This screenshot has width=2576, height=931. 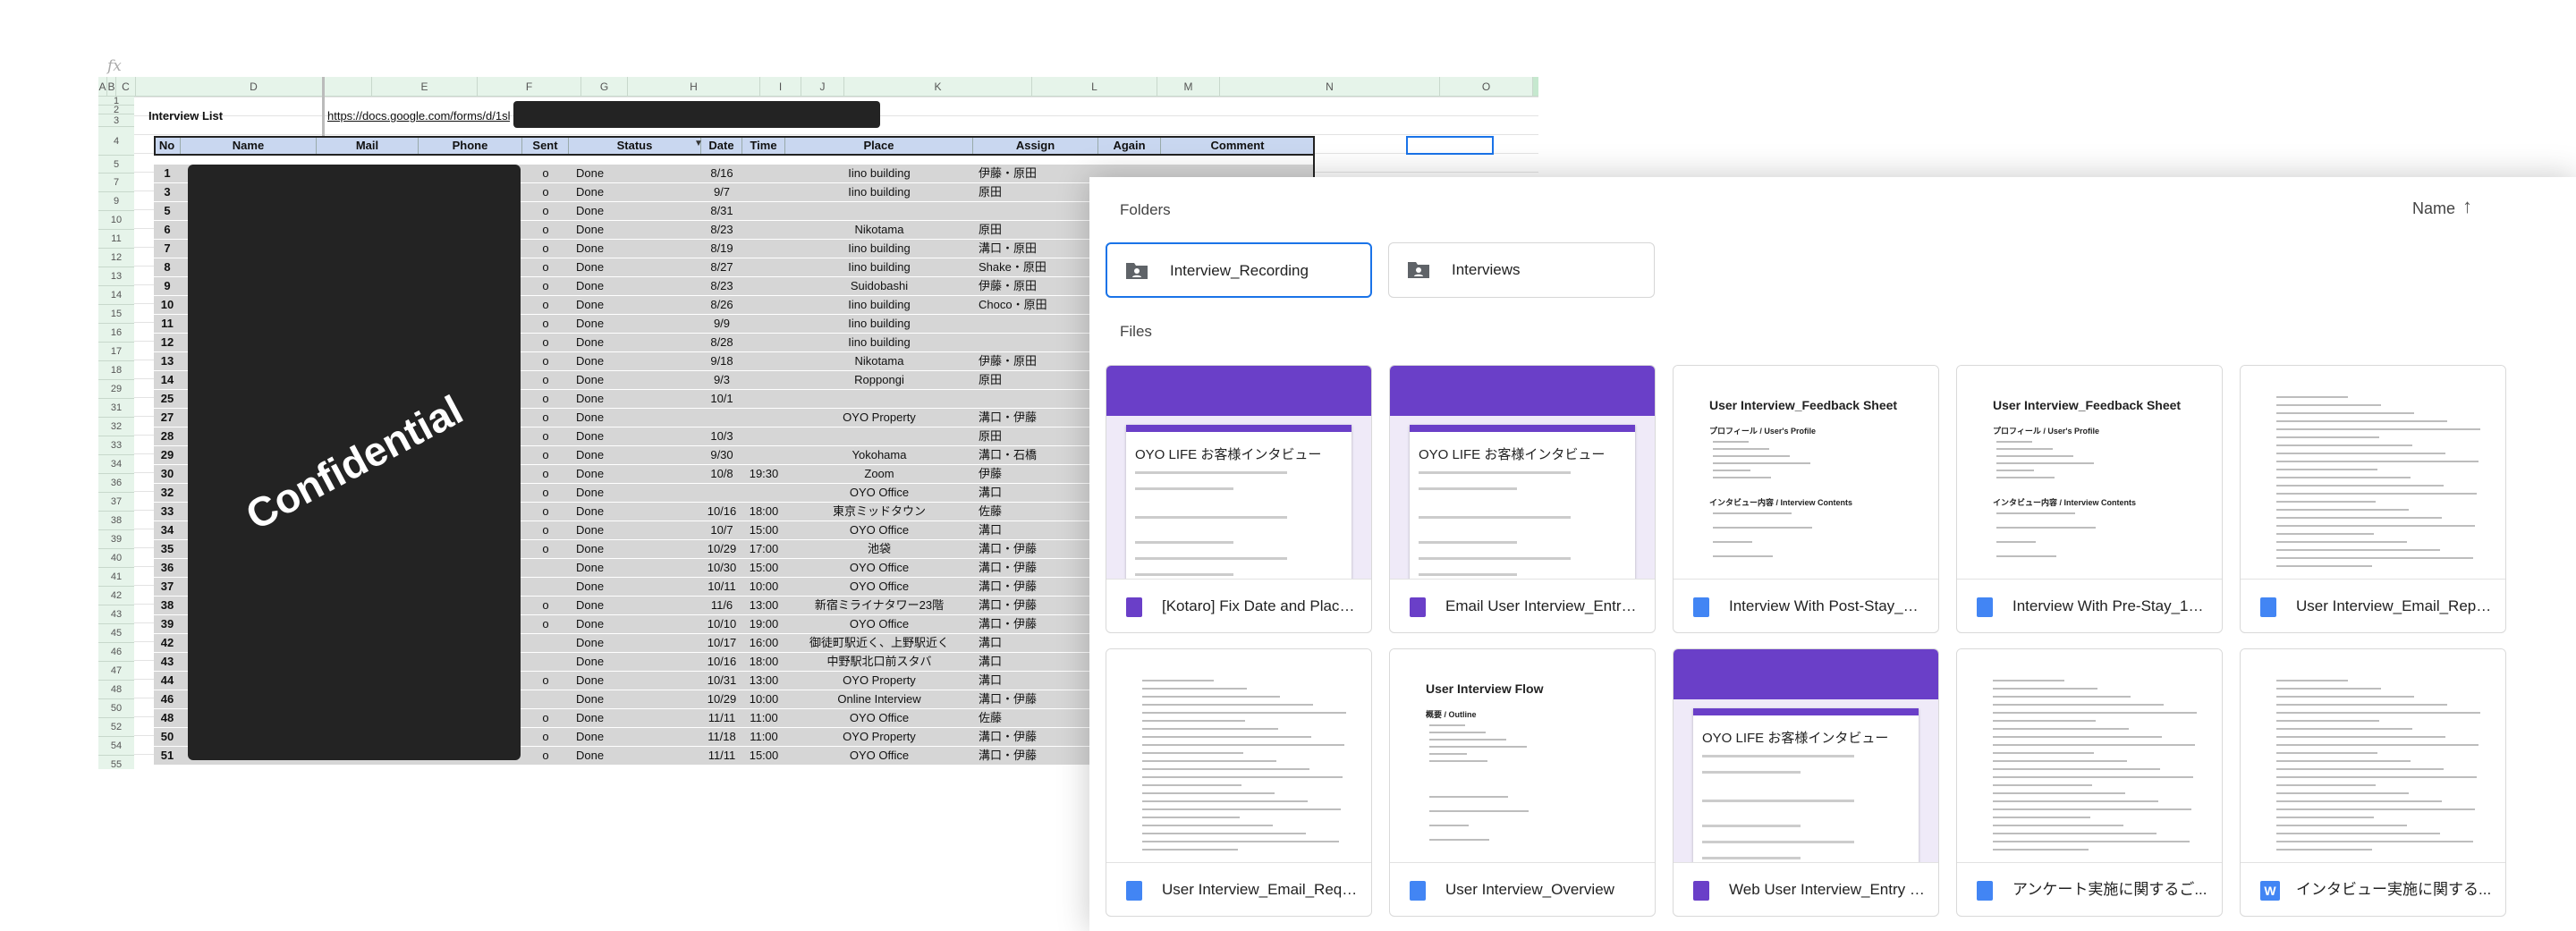 I want to click on column-title: Phone, so click(x=470, y=146).